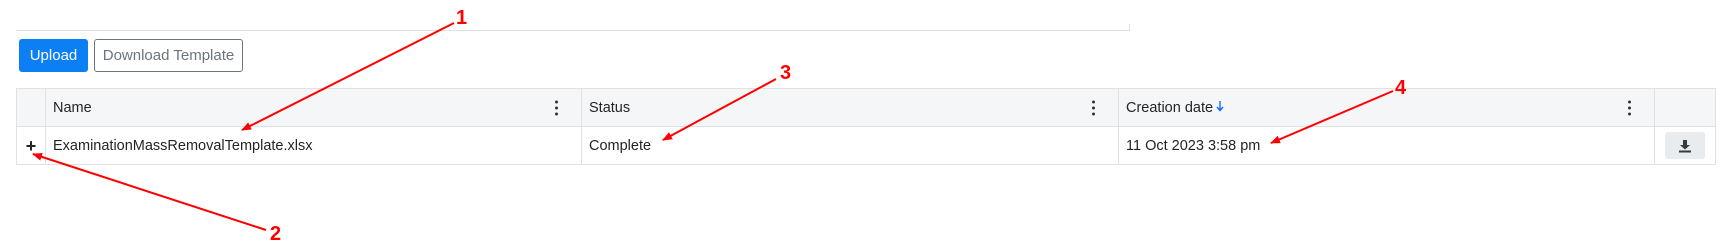 This screenshot has height=246, width=1726. What do you see at coordinates (275, 234) in the screenshot?
I see `annotation-label-2: 2` at bounding box center [275, 234].